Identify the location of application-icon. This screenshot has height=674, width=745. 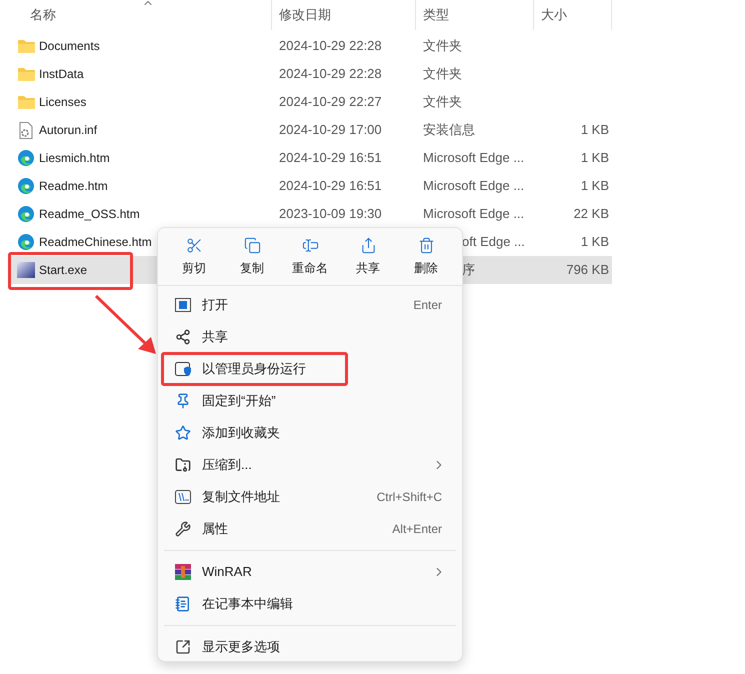
(26, 270).